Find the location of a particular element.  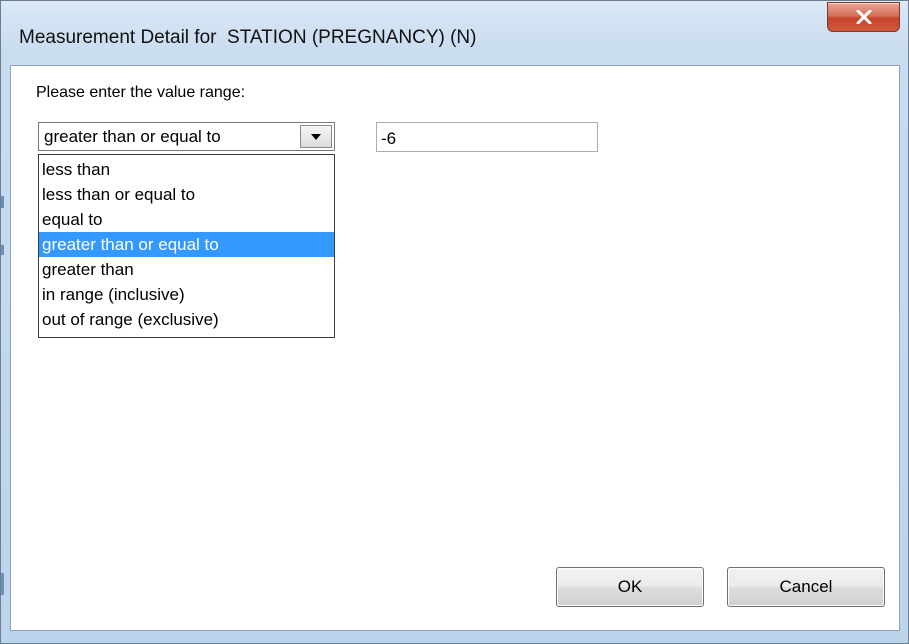

operator-option-equal: equal to is located at coordinates (186, 219).